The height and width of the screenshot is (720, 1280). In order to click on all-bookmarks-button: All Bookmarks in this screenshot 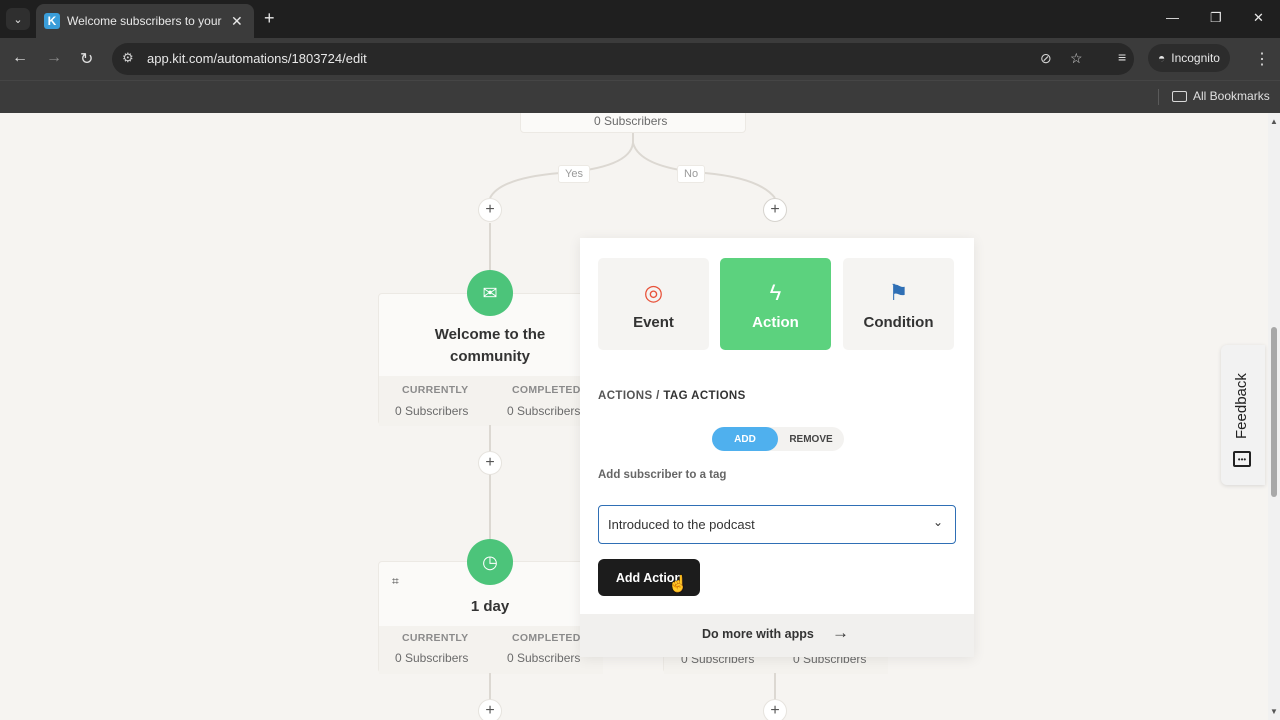, I will do `click(1221, 96)`.